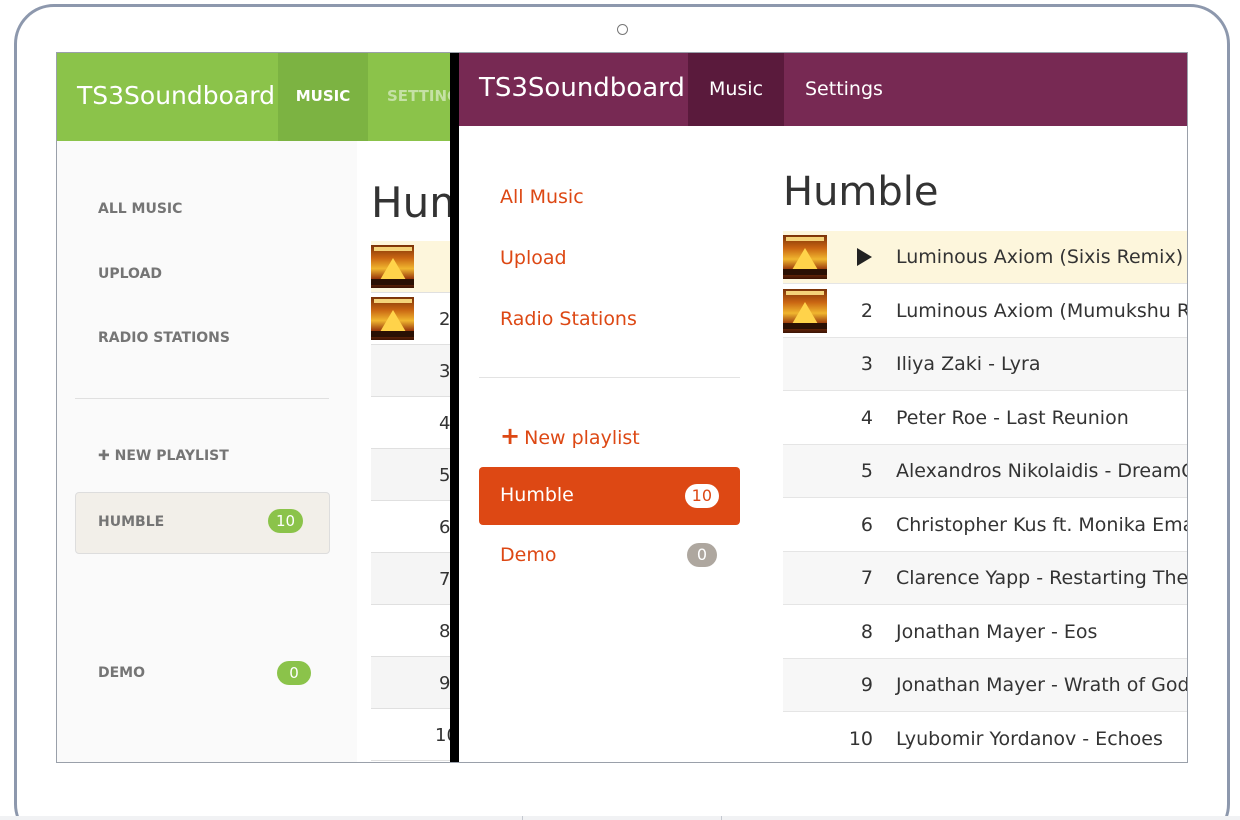 This screenshot has width=1240, height=820. I want to click on page-title: Humble, so click(861, 192).